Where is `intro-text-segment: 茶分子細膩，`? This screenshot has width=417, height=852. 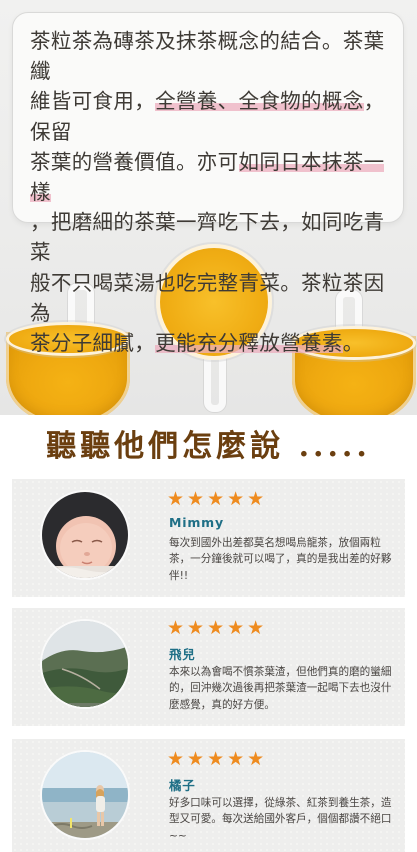 intro-text-segment: 茶分子細膩， is located at coordinates (93, 343).